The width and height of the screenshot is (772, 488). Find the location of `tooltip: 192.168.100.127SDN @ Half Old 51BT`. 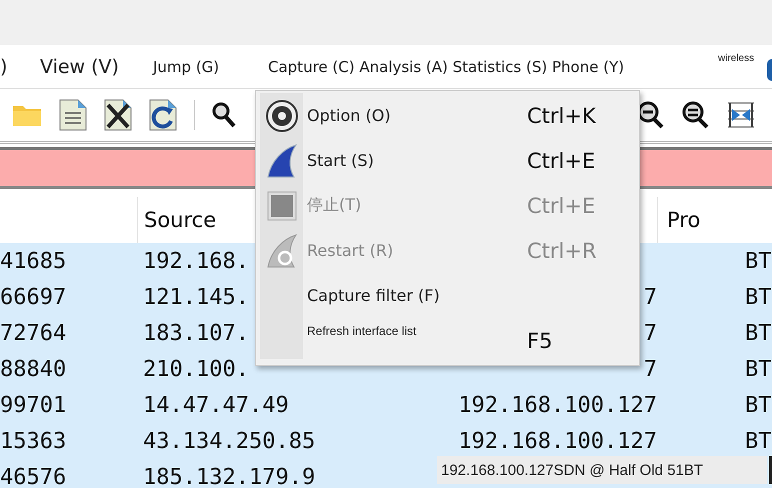

tooltip: 192.168.100.127SDN @ Half Old 51BT is located at coordinates (602, 470).